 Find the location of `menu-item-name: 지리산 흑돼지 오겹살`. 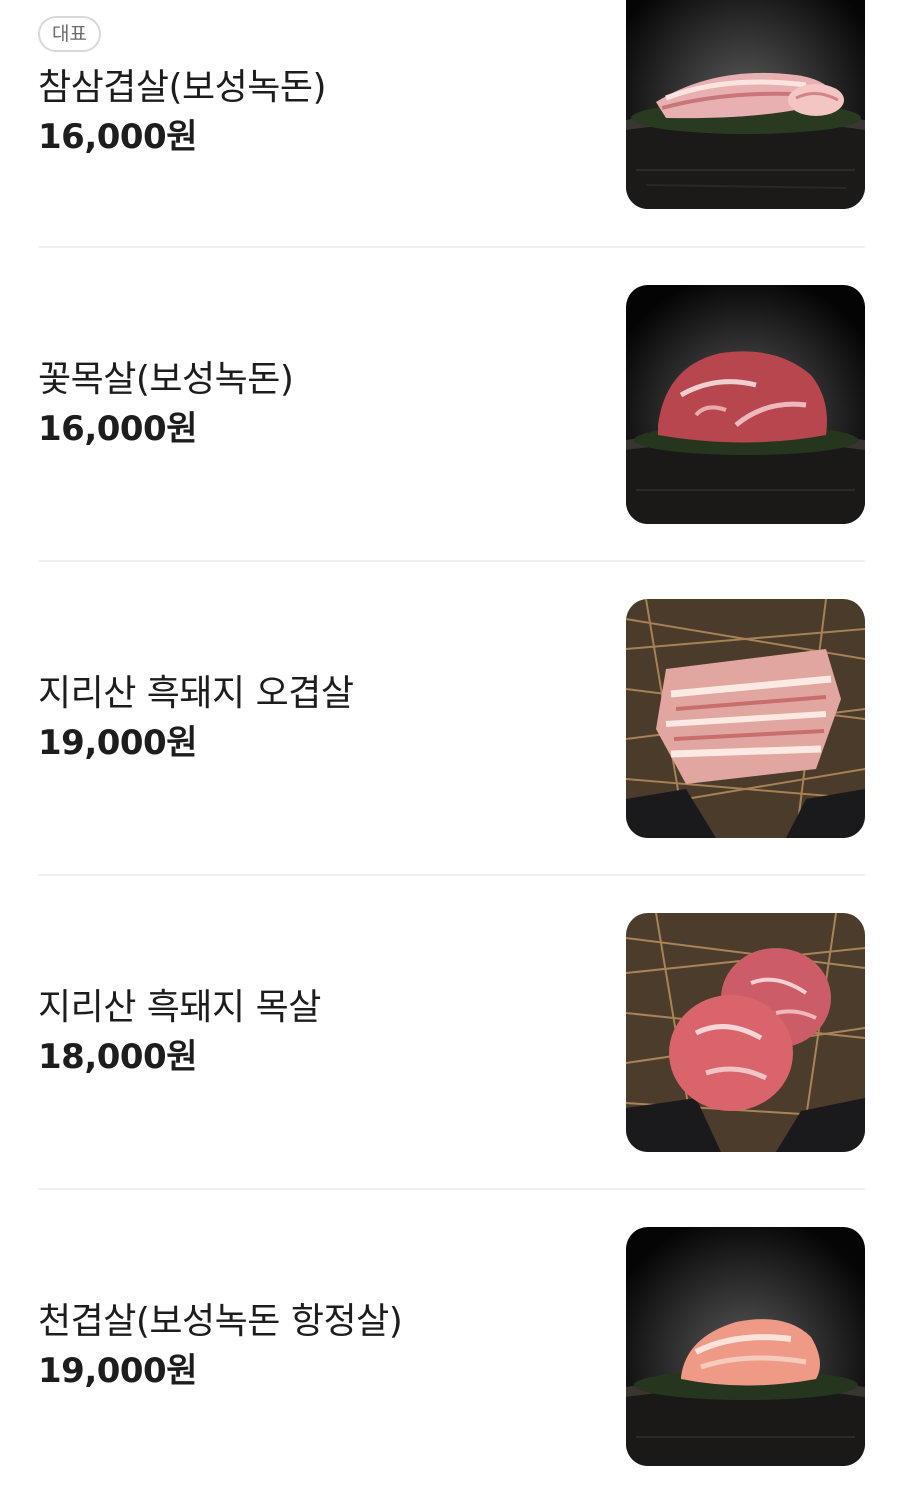

menu-item-name: 지리산 흑돼지 오겹살 is located at coordinates (196, 693).